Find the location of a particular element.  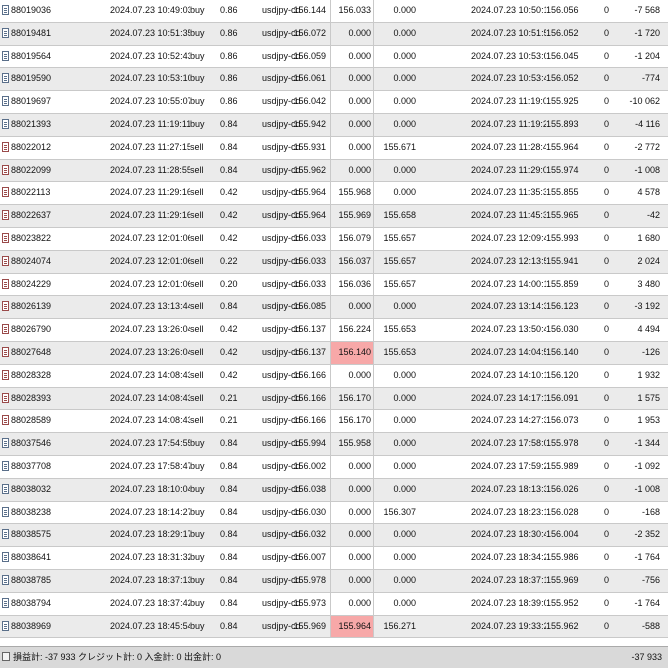

cell-type: buy is located at coordinates (197, 602).